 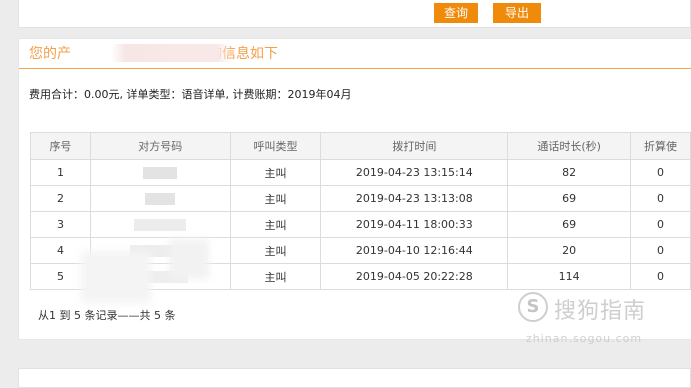 I want to click on column-header-call-time: 拨打时间, so click(x=414, y=146).